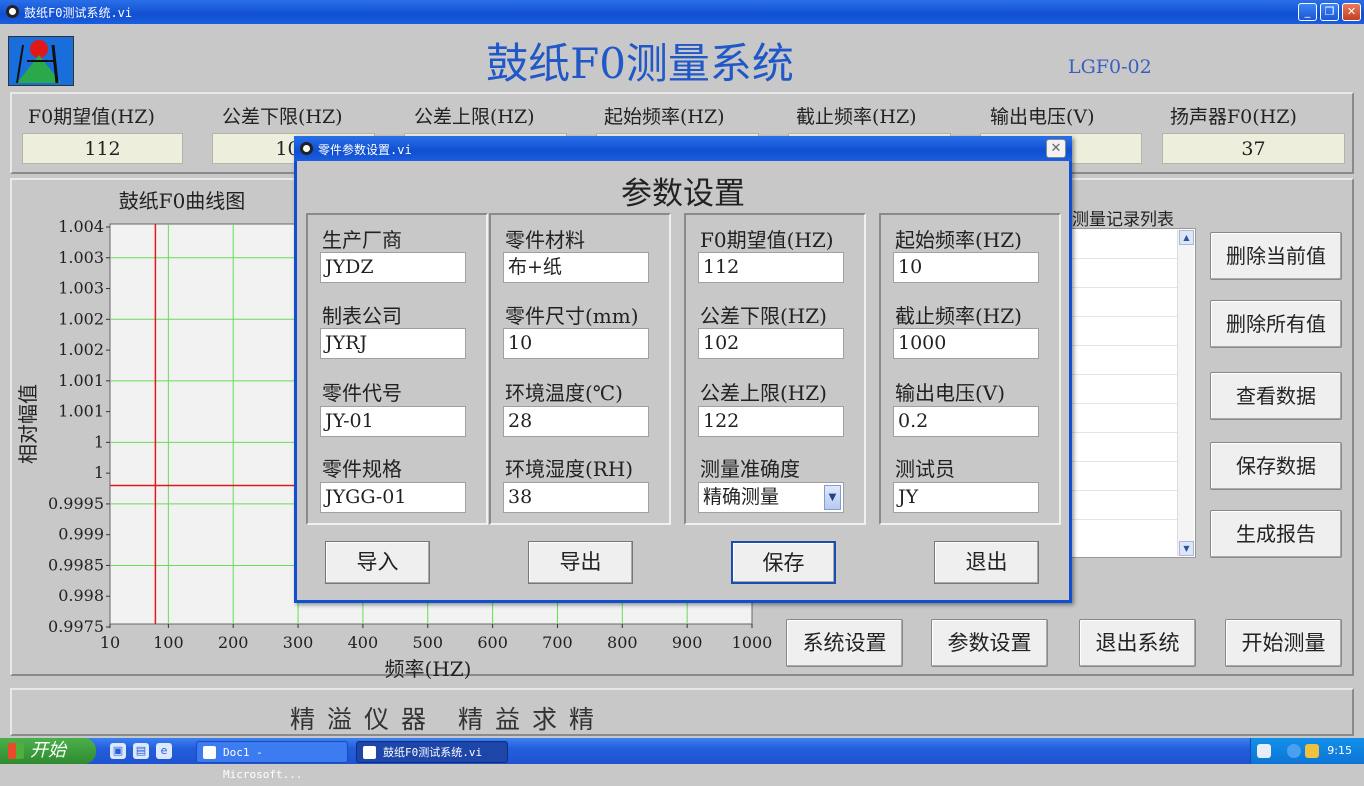 This screenshot has width=1364, height=786. I want to click on scroll-down-icon: ▼, so click(1186, 548).